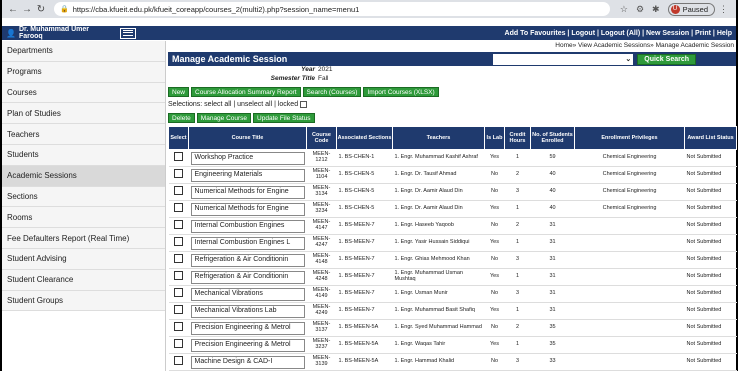  Describe the element at coordinates (494, 138) in the screenshot. I see `col-is-lab: Is Lab` at that location.